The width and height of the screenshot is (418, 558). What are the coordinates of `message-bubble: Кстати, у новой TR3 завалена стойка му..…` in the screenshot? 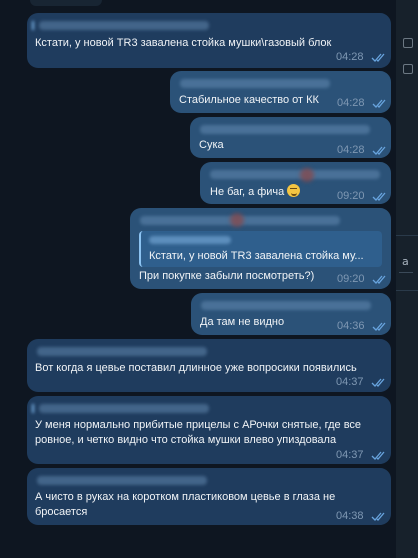 It's located at (260, 248).